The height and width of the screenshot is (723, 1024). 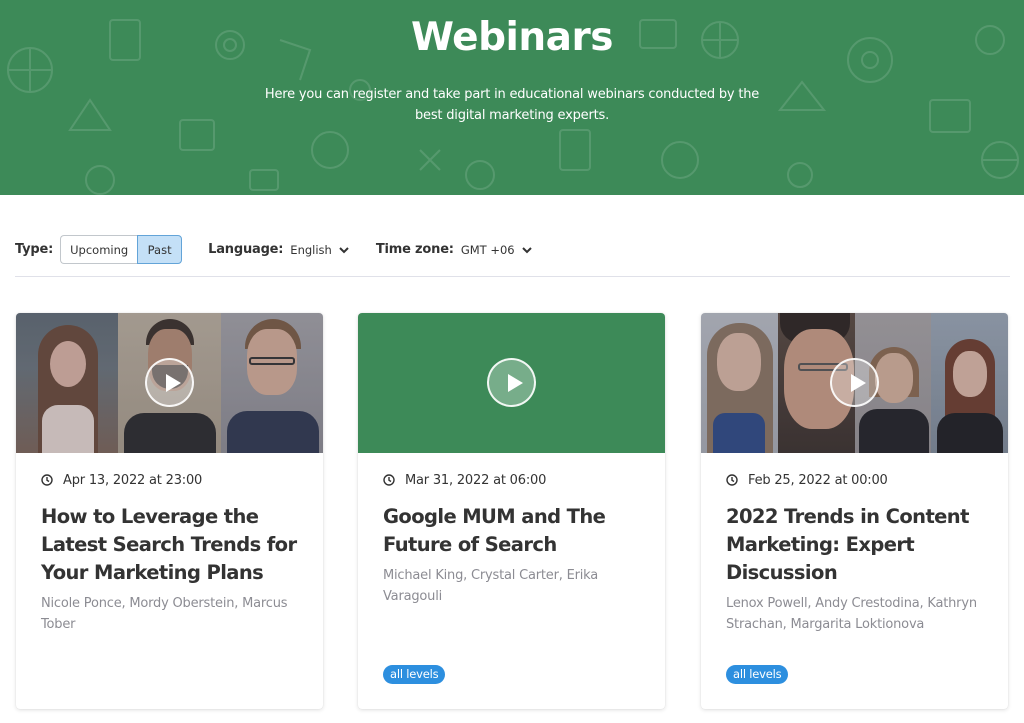 I want to click on webinar-date: Mar 31, 2022 at 06:00, so click(x=512, y=480).